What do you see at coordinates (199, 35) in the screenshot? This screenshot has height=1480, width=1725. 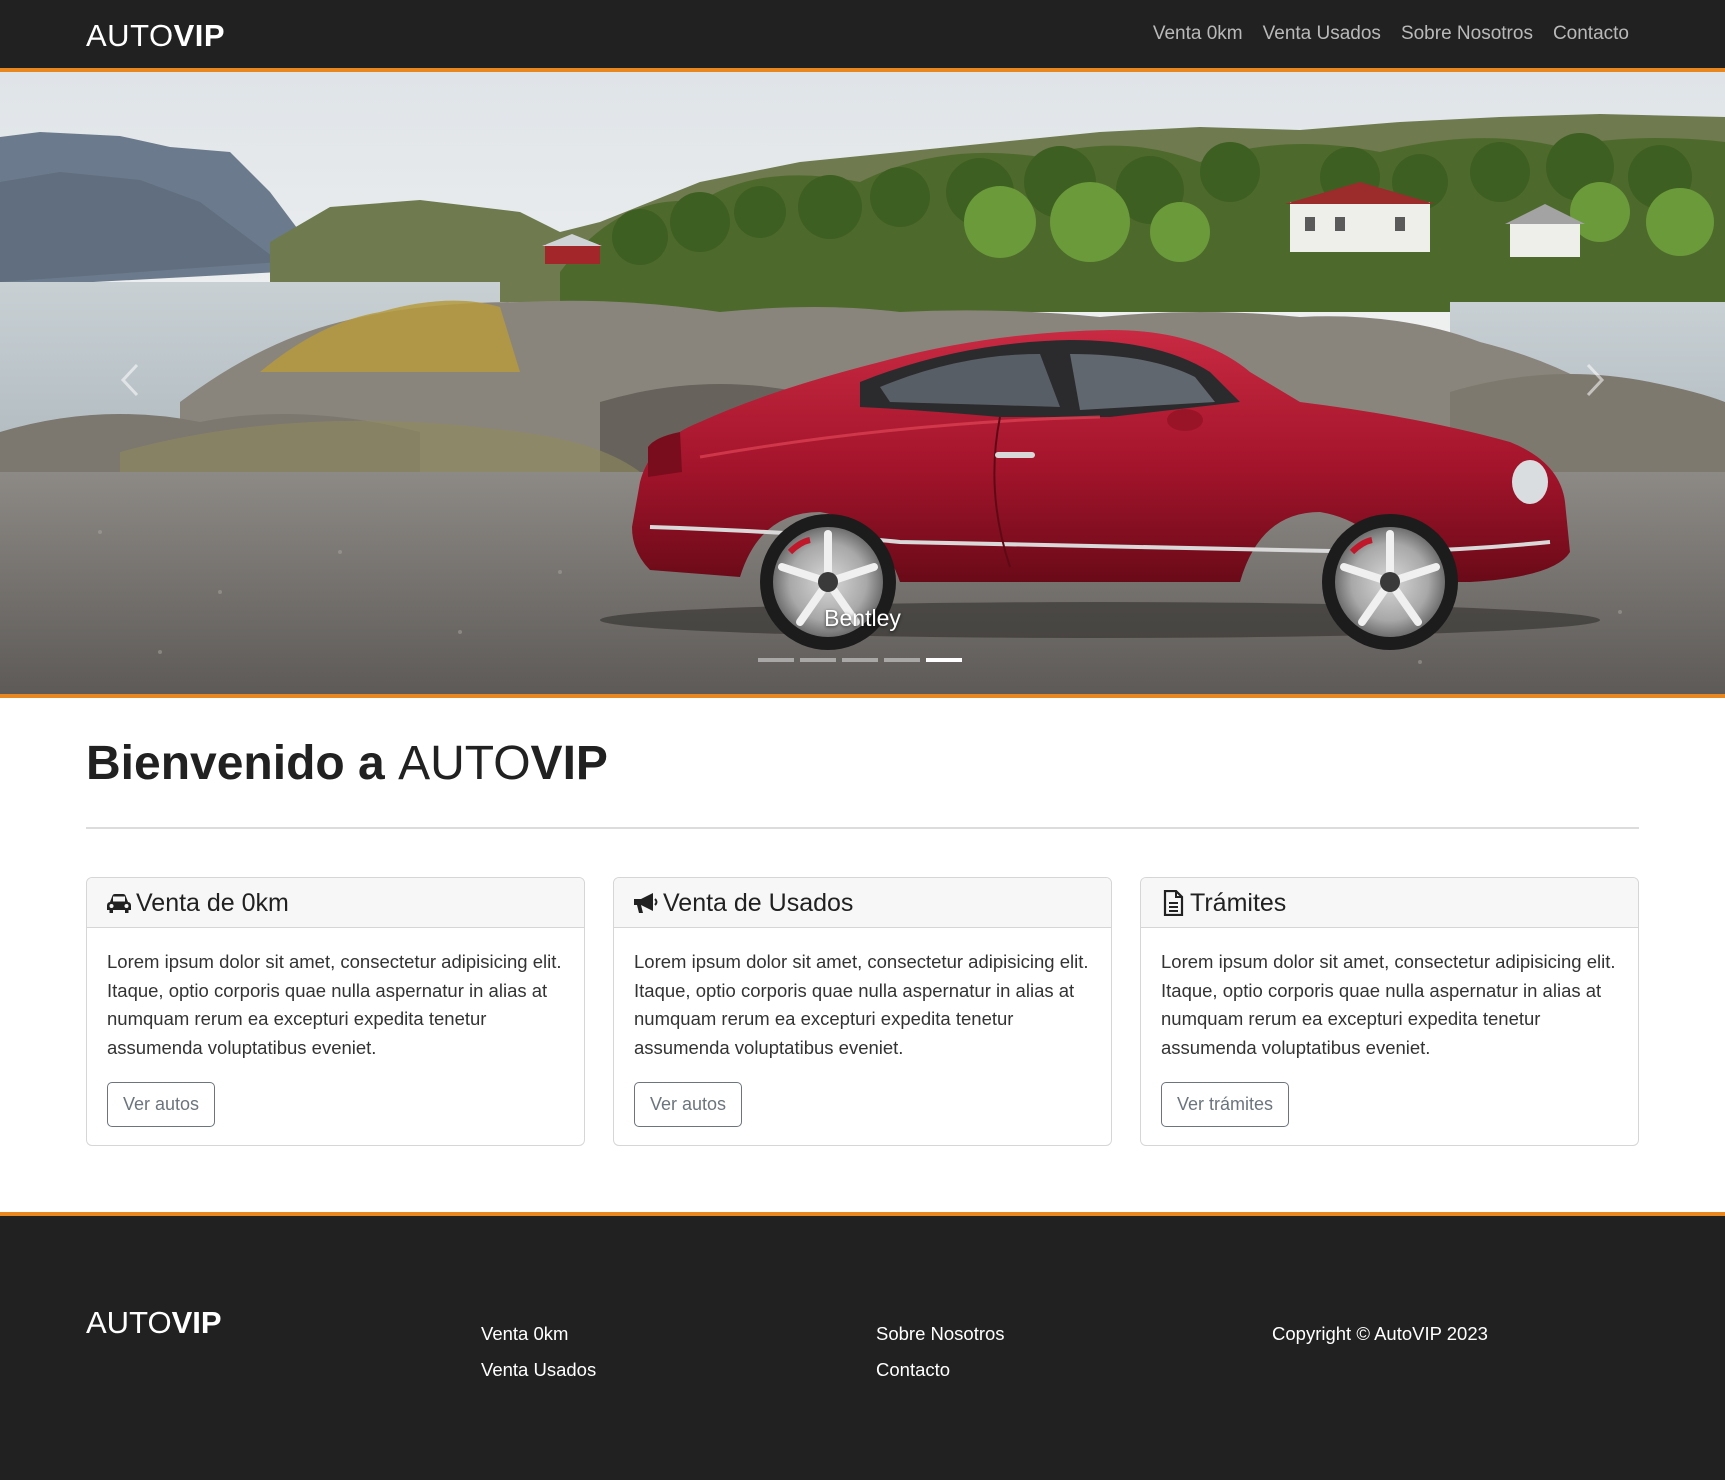 I see `brand-bold: VIP` at bounding box center [199, 35].